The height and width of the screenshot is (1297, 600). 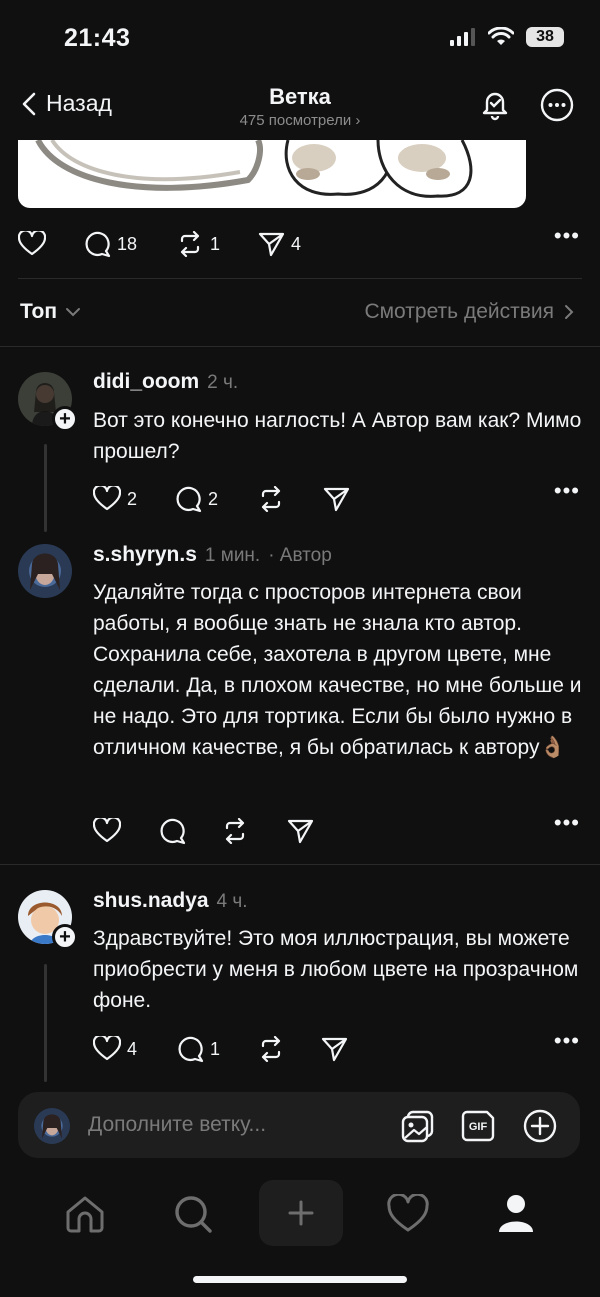 What do you see at coordinates (501, 36) in the screenshot?
I see `wifi-icon` at bounding box center [501, 36].